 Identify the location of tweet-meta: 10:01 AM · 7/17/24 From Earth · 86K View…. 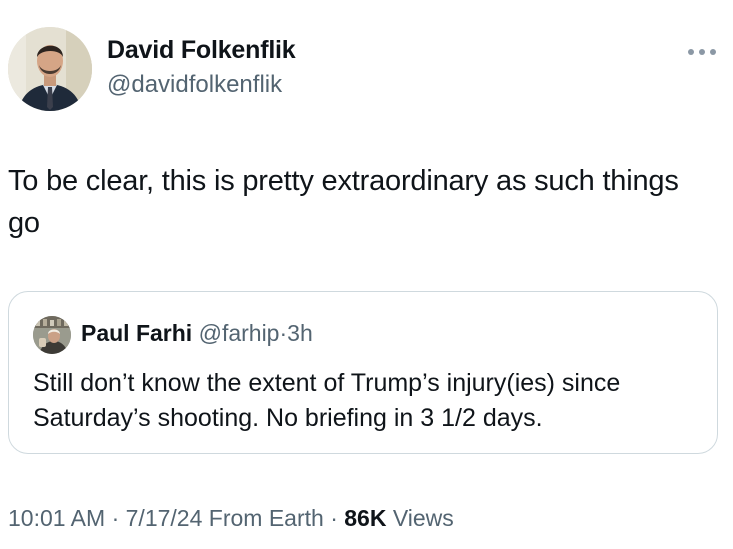
(231, 518).